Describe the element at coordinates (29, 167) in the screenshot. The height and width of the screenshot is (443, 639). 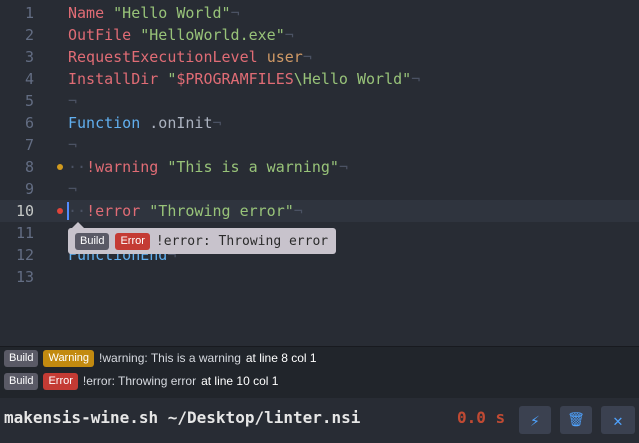
I see `line-number: 8` at that location.